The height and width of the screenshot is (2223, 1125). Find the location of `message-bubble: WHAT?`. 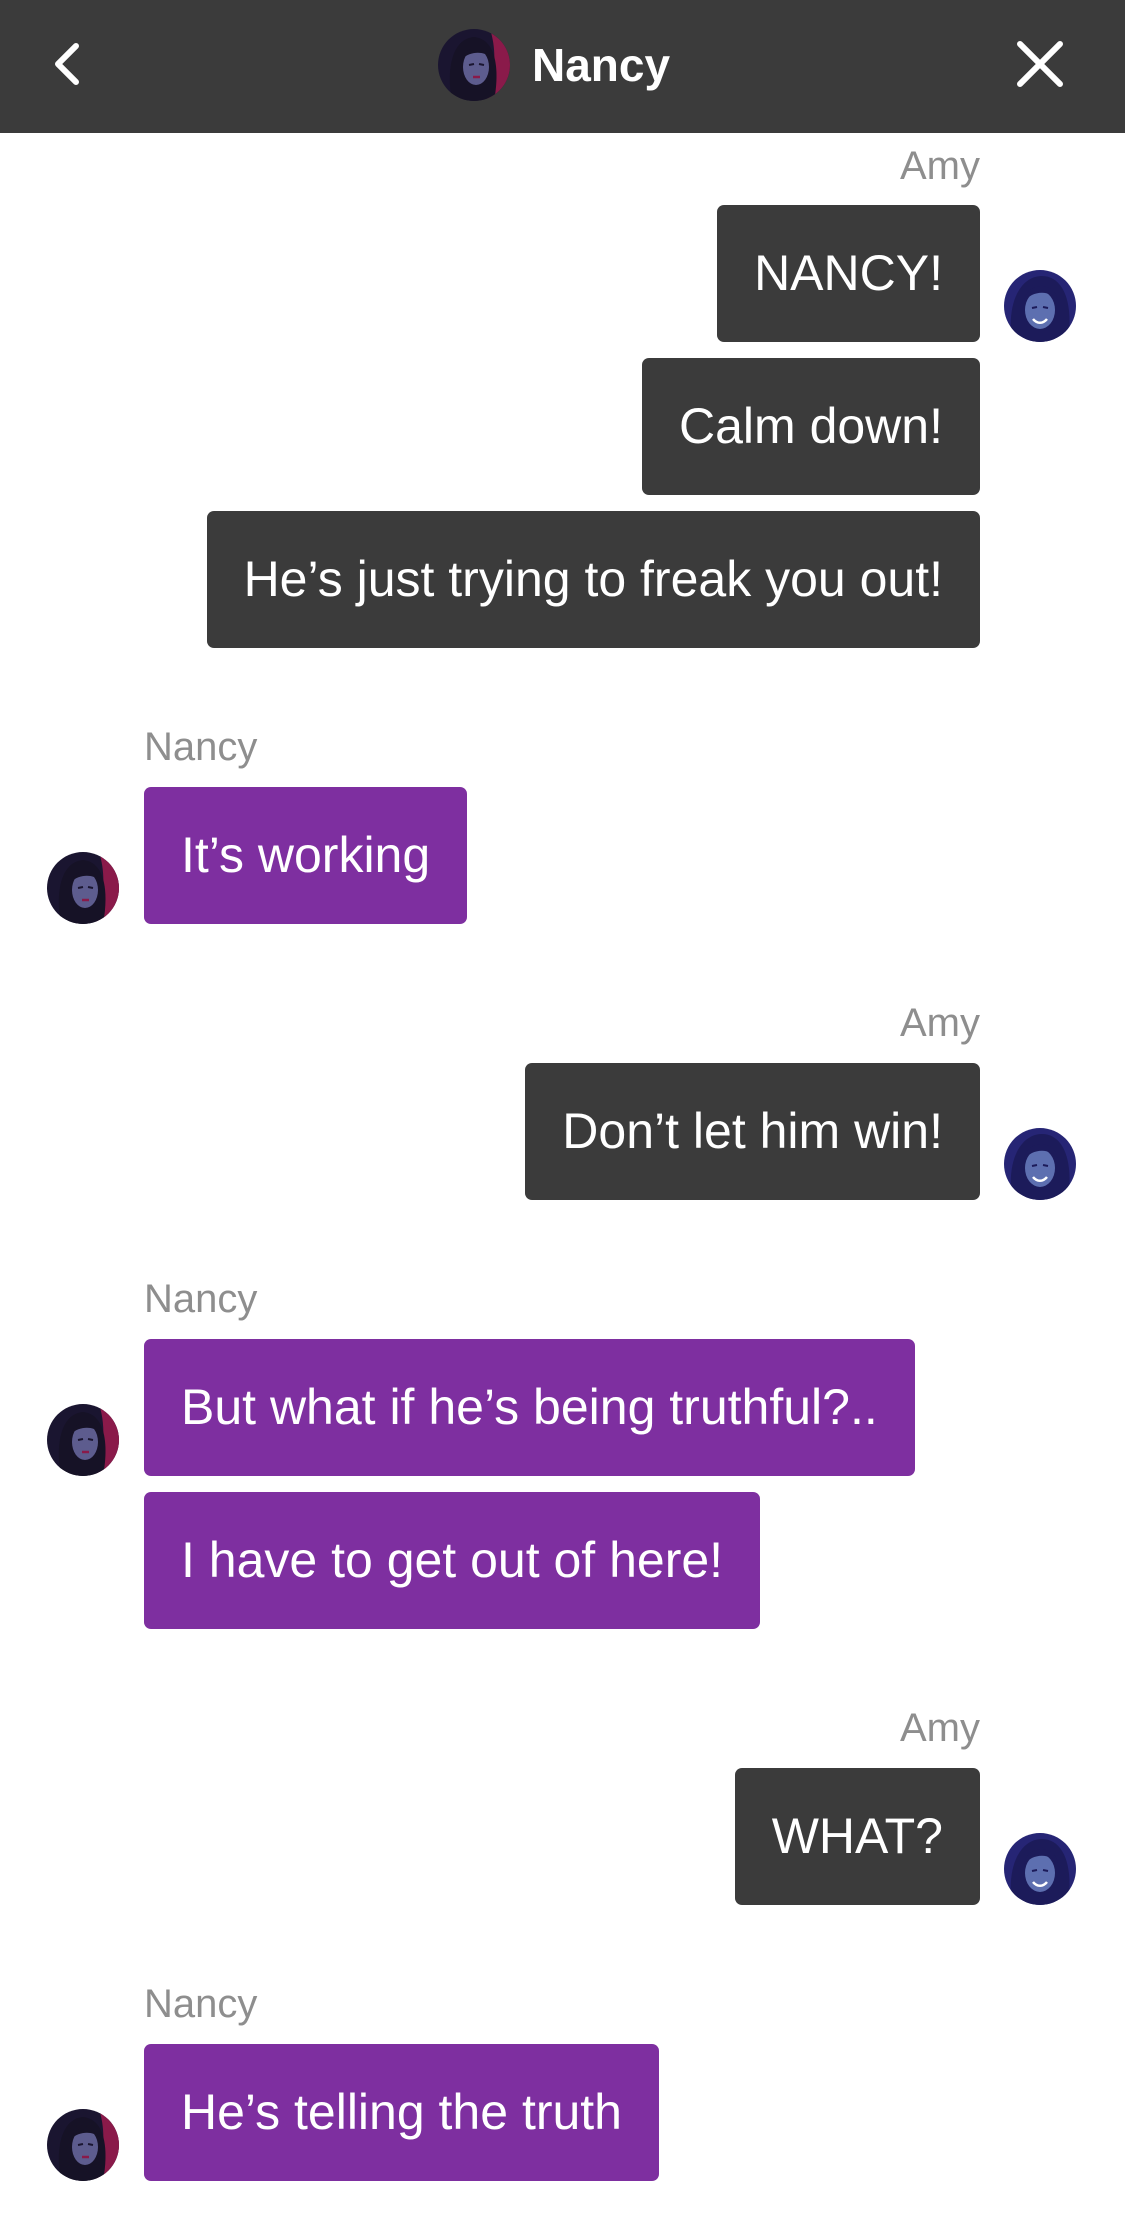

message-bubble: WHAT? is located at coordinates (857, 1836).